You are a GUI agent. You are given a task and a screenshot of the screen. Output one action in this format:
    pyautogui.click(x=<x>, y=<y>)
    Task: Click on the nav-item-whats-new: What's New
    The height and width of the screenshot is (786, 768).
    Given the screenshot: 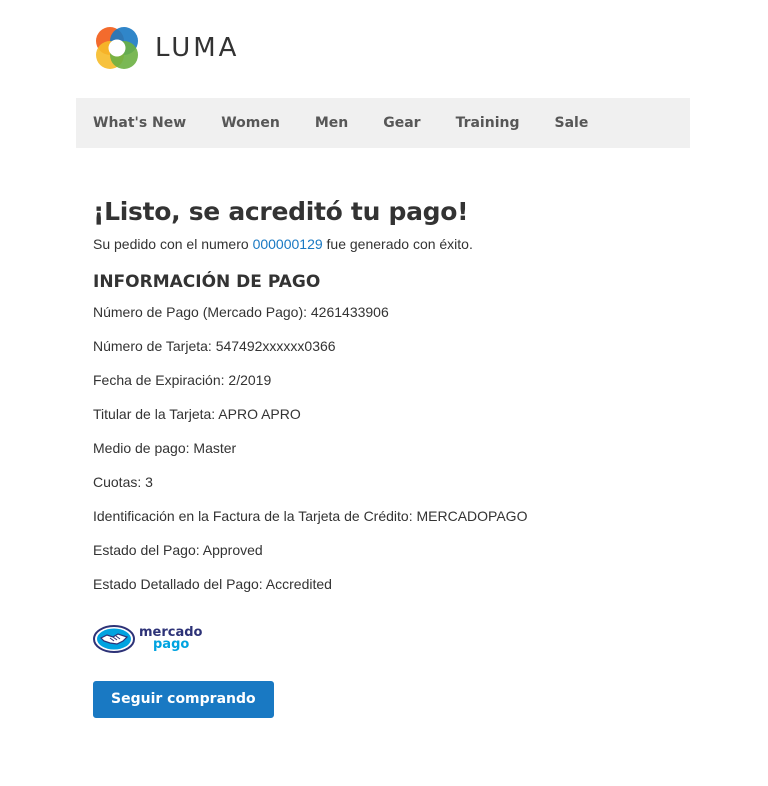 What is the action you would take?
    pyautogui.click(x=139, y=123)
    